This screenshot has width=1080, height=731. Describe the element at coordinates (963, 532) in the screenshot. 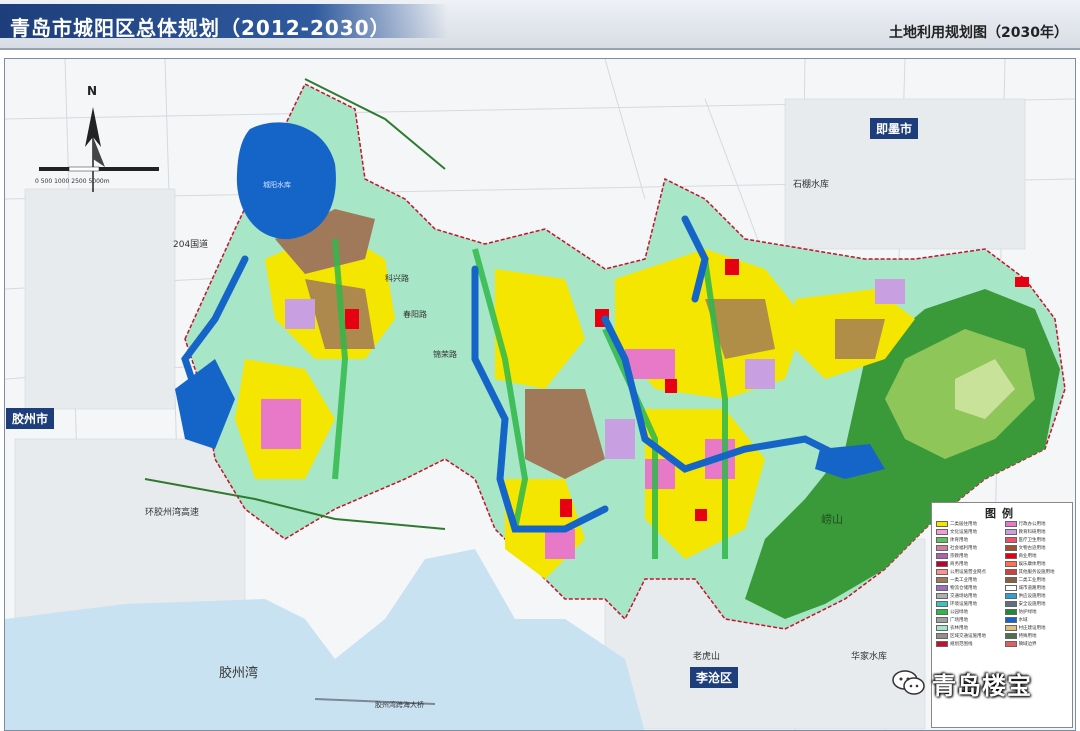

I see `legend-label: 文化设施用地` at that location.